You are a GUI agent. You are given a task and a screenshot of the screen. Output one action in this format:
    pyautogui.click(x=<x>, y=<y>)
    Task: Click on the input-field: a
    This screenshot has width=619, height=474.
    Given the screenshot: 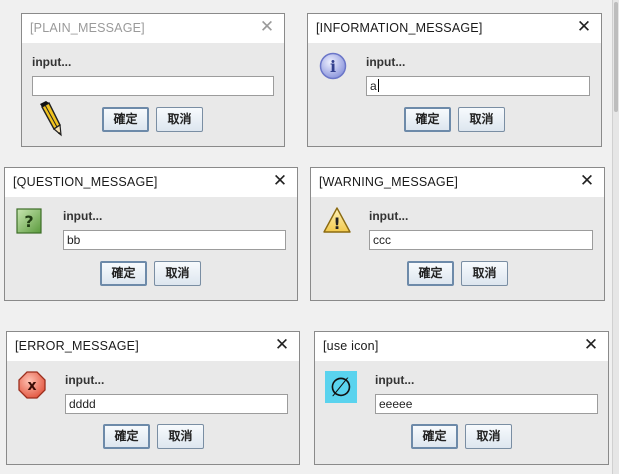 What is the action you would take?
    pyautogui.click(x=478, y=86)
    